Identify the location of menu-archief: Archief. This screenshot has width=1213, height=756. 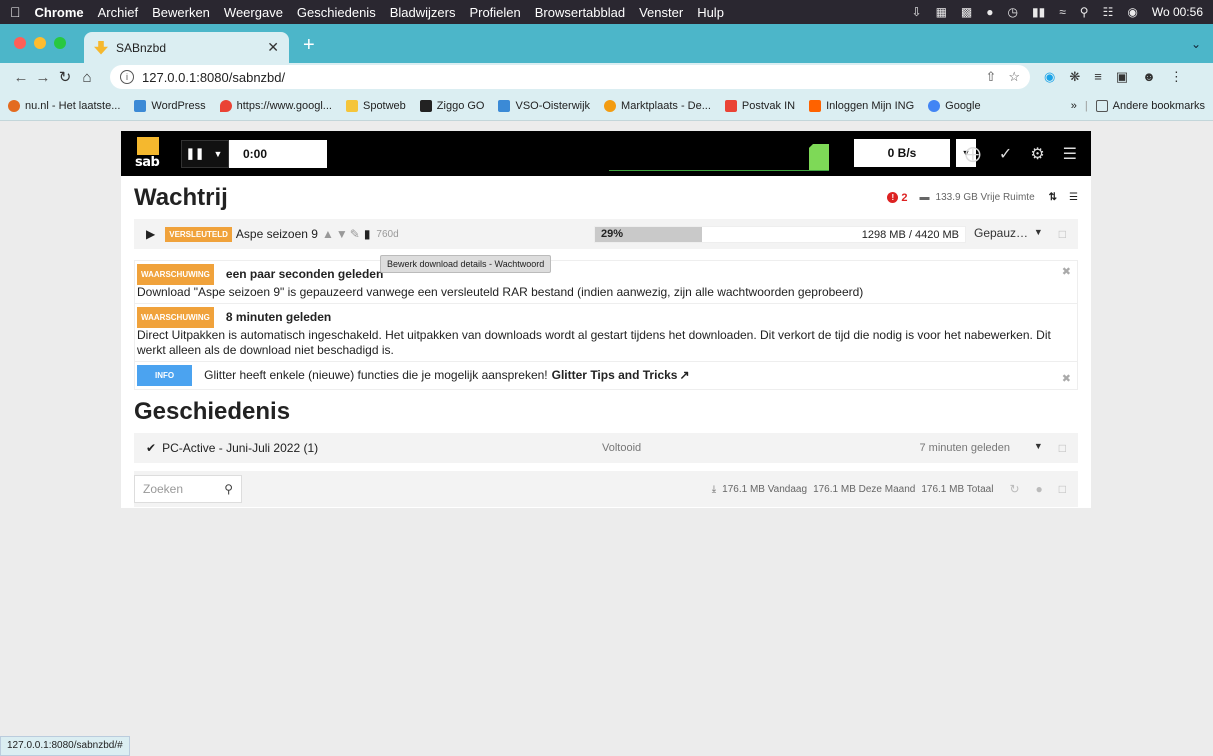
(118, 12).